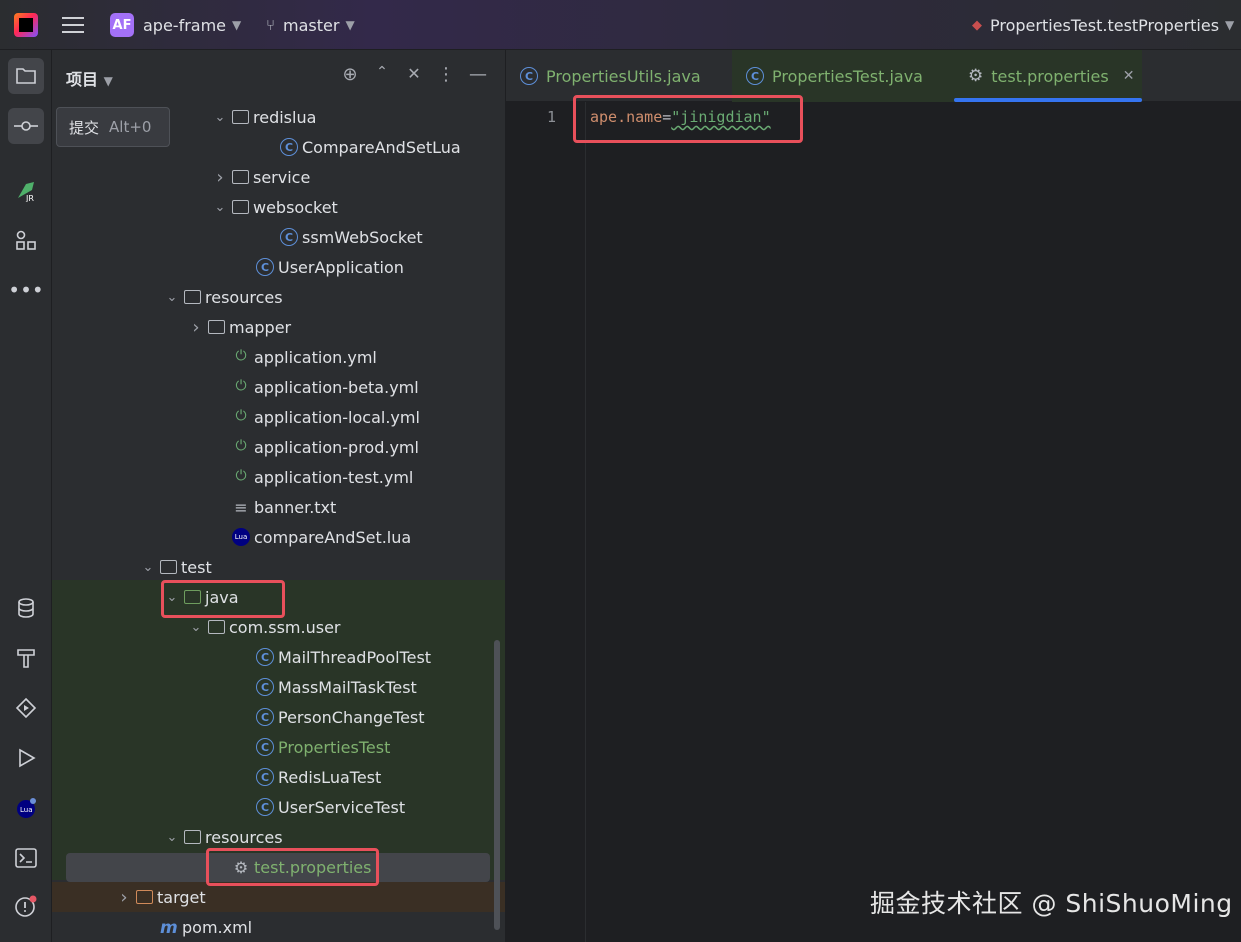 The width and height of the screenshot is (1241, 942). I want to click on tree-item-label: test, so click(196, 567).